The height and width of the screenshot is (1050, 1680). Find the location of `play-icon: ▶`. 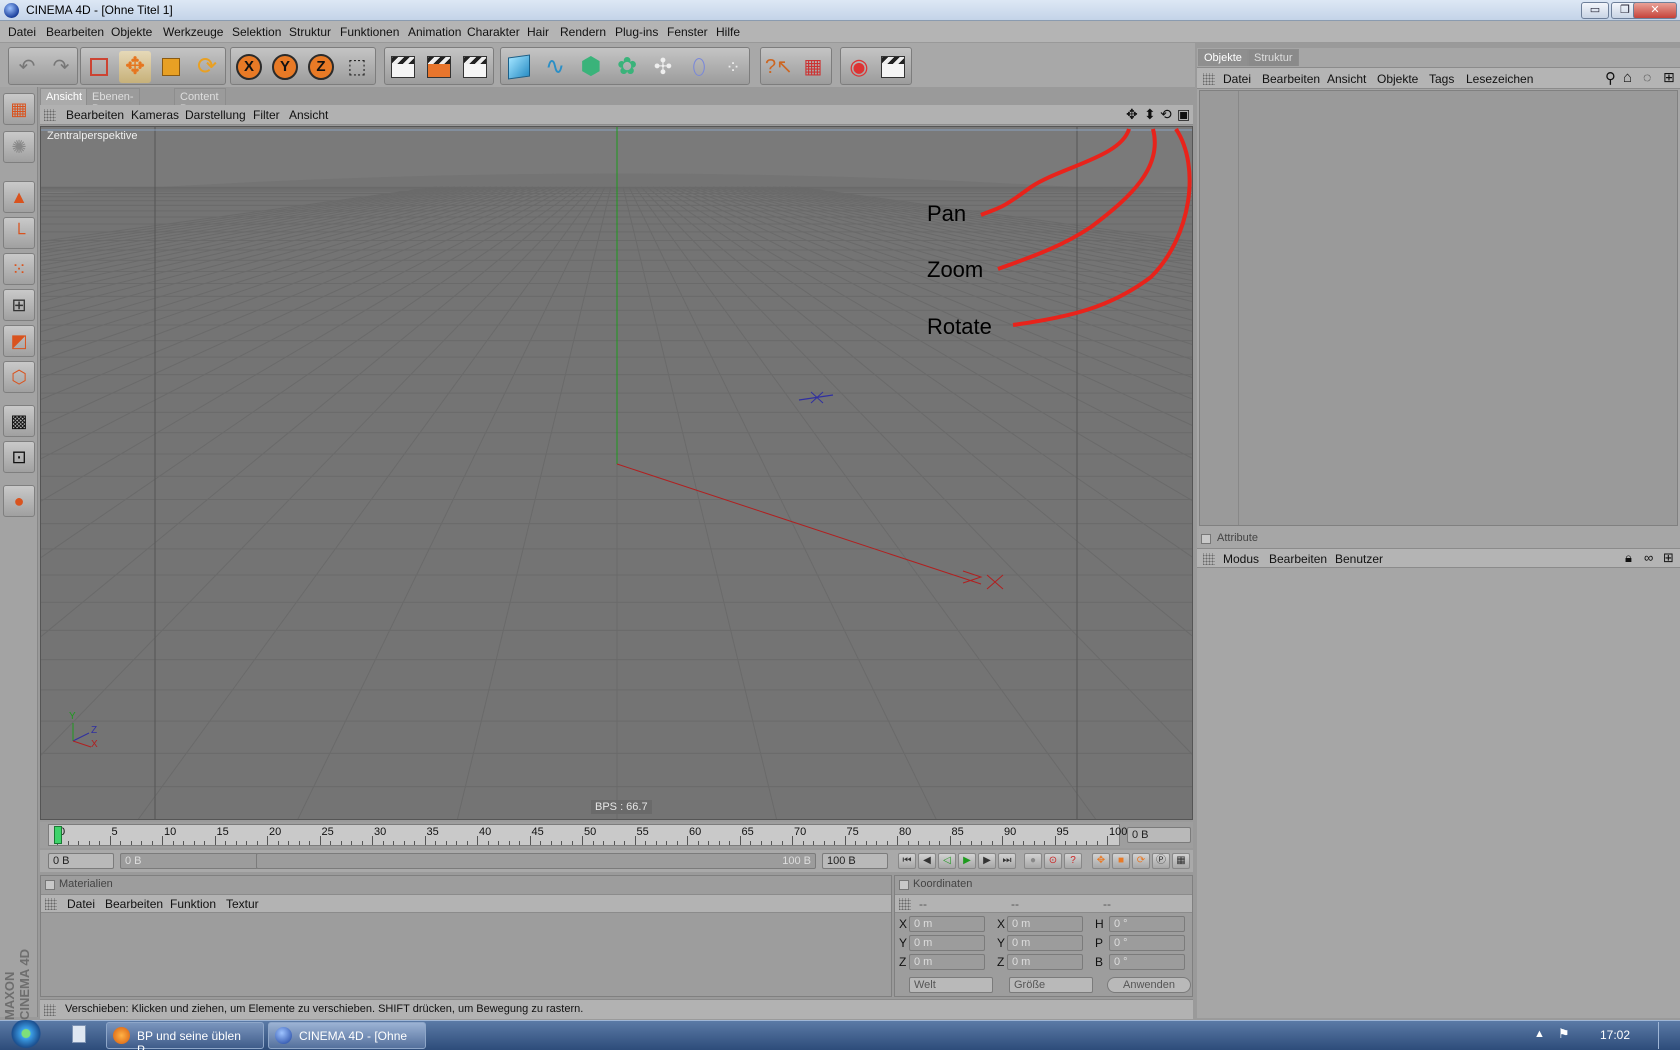

play-icon: ▶ is located at coordinates (967, 861).